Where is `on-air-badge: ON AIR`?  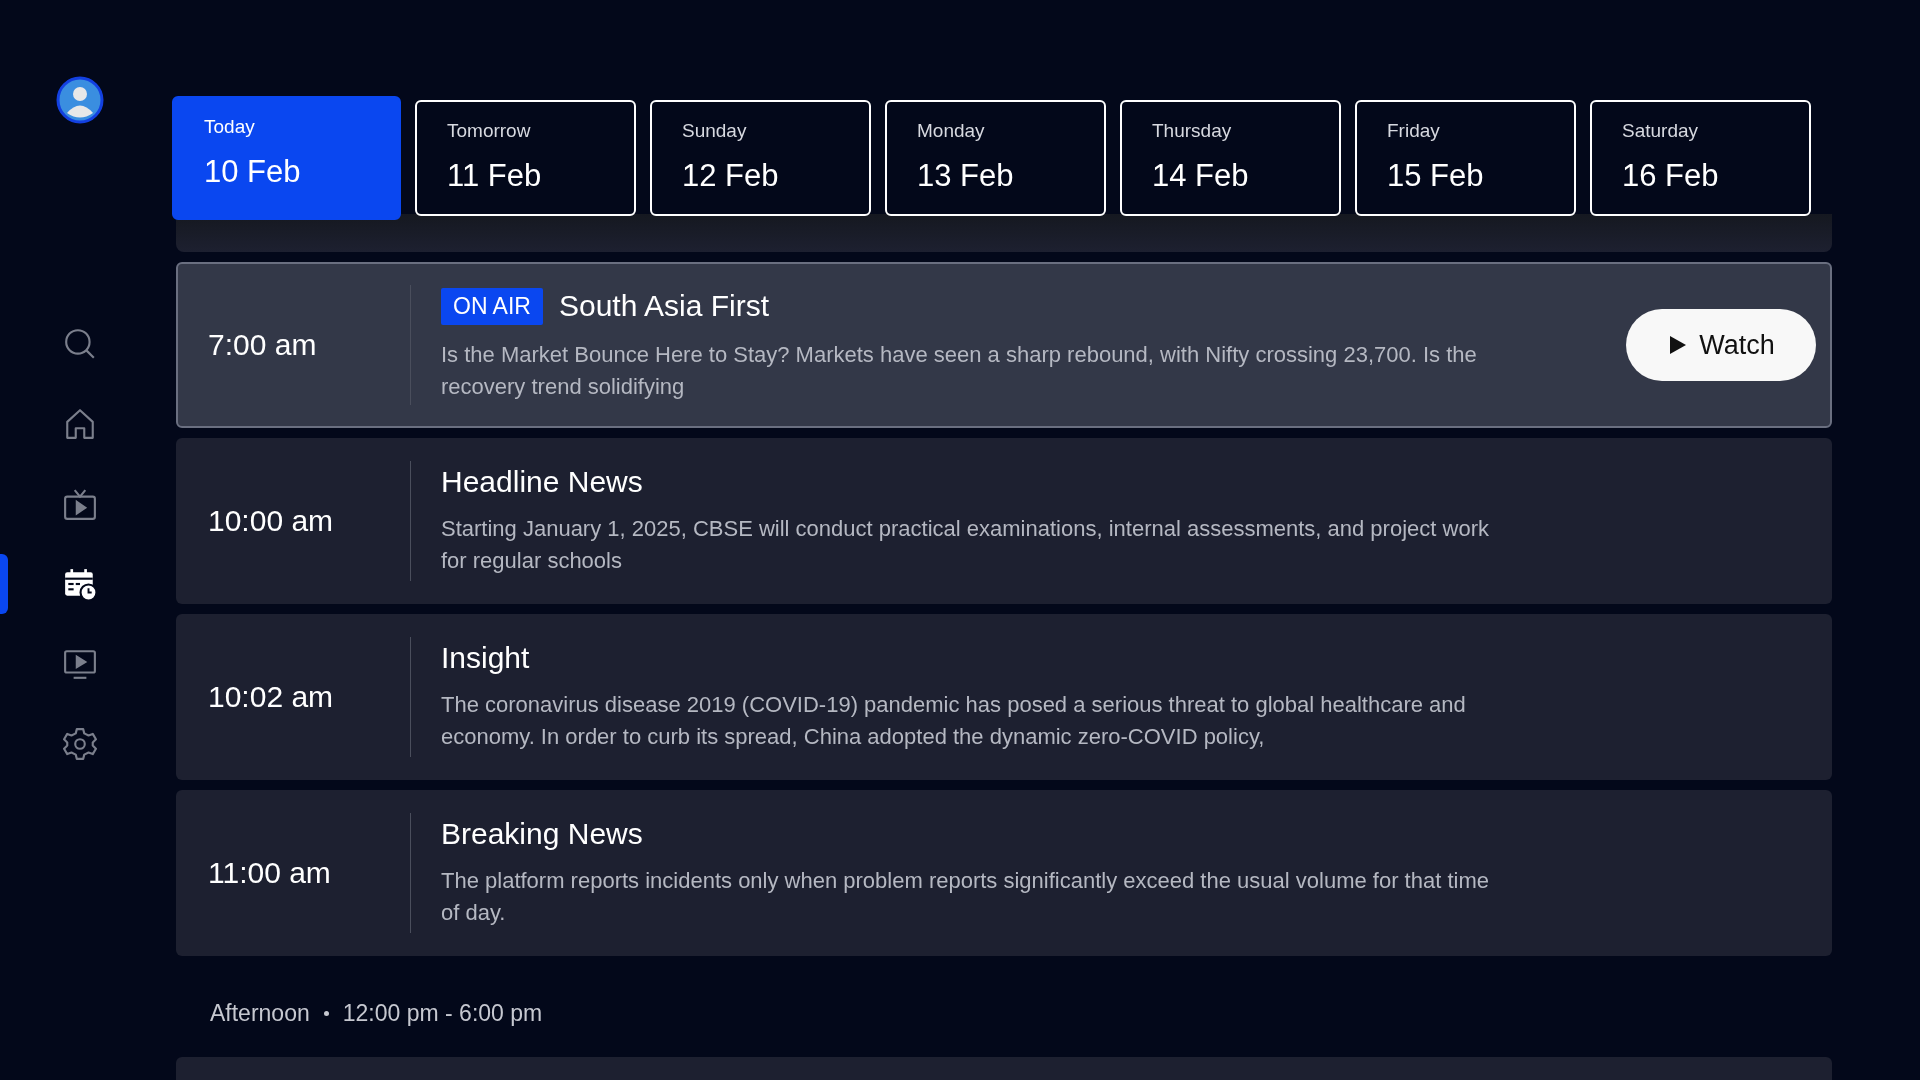 on-air-badge: ON AIR is located at coordinates (492, 306).